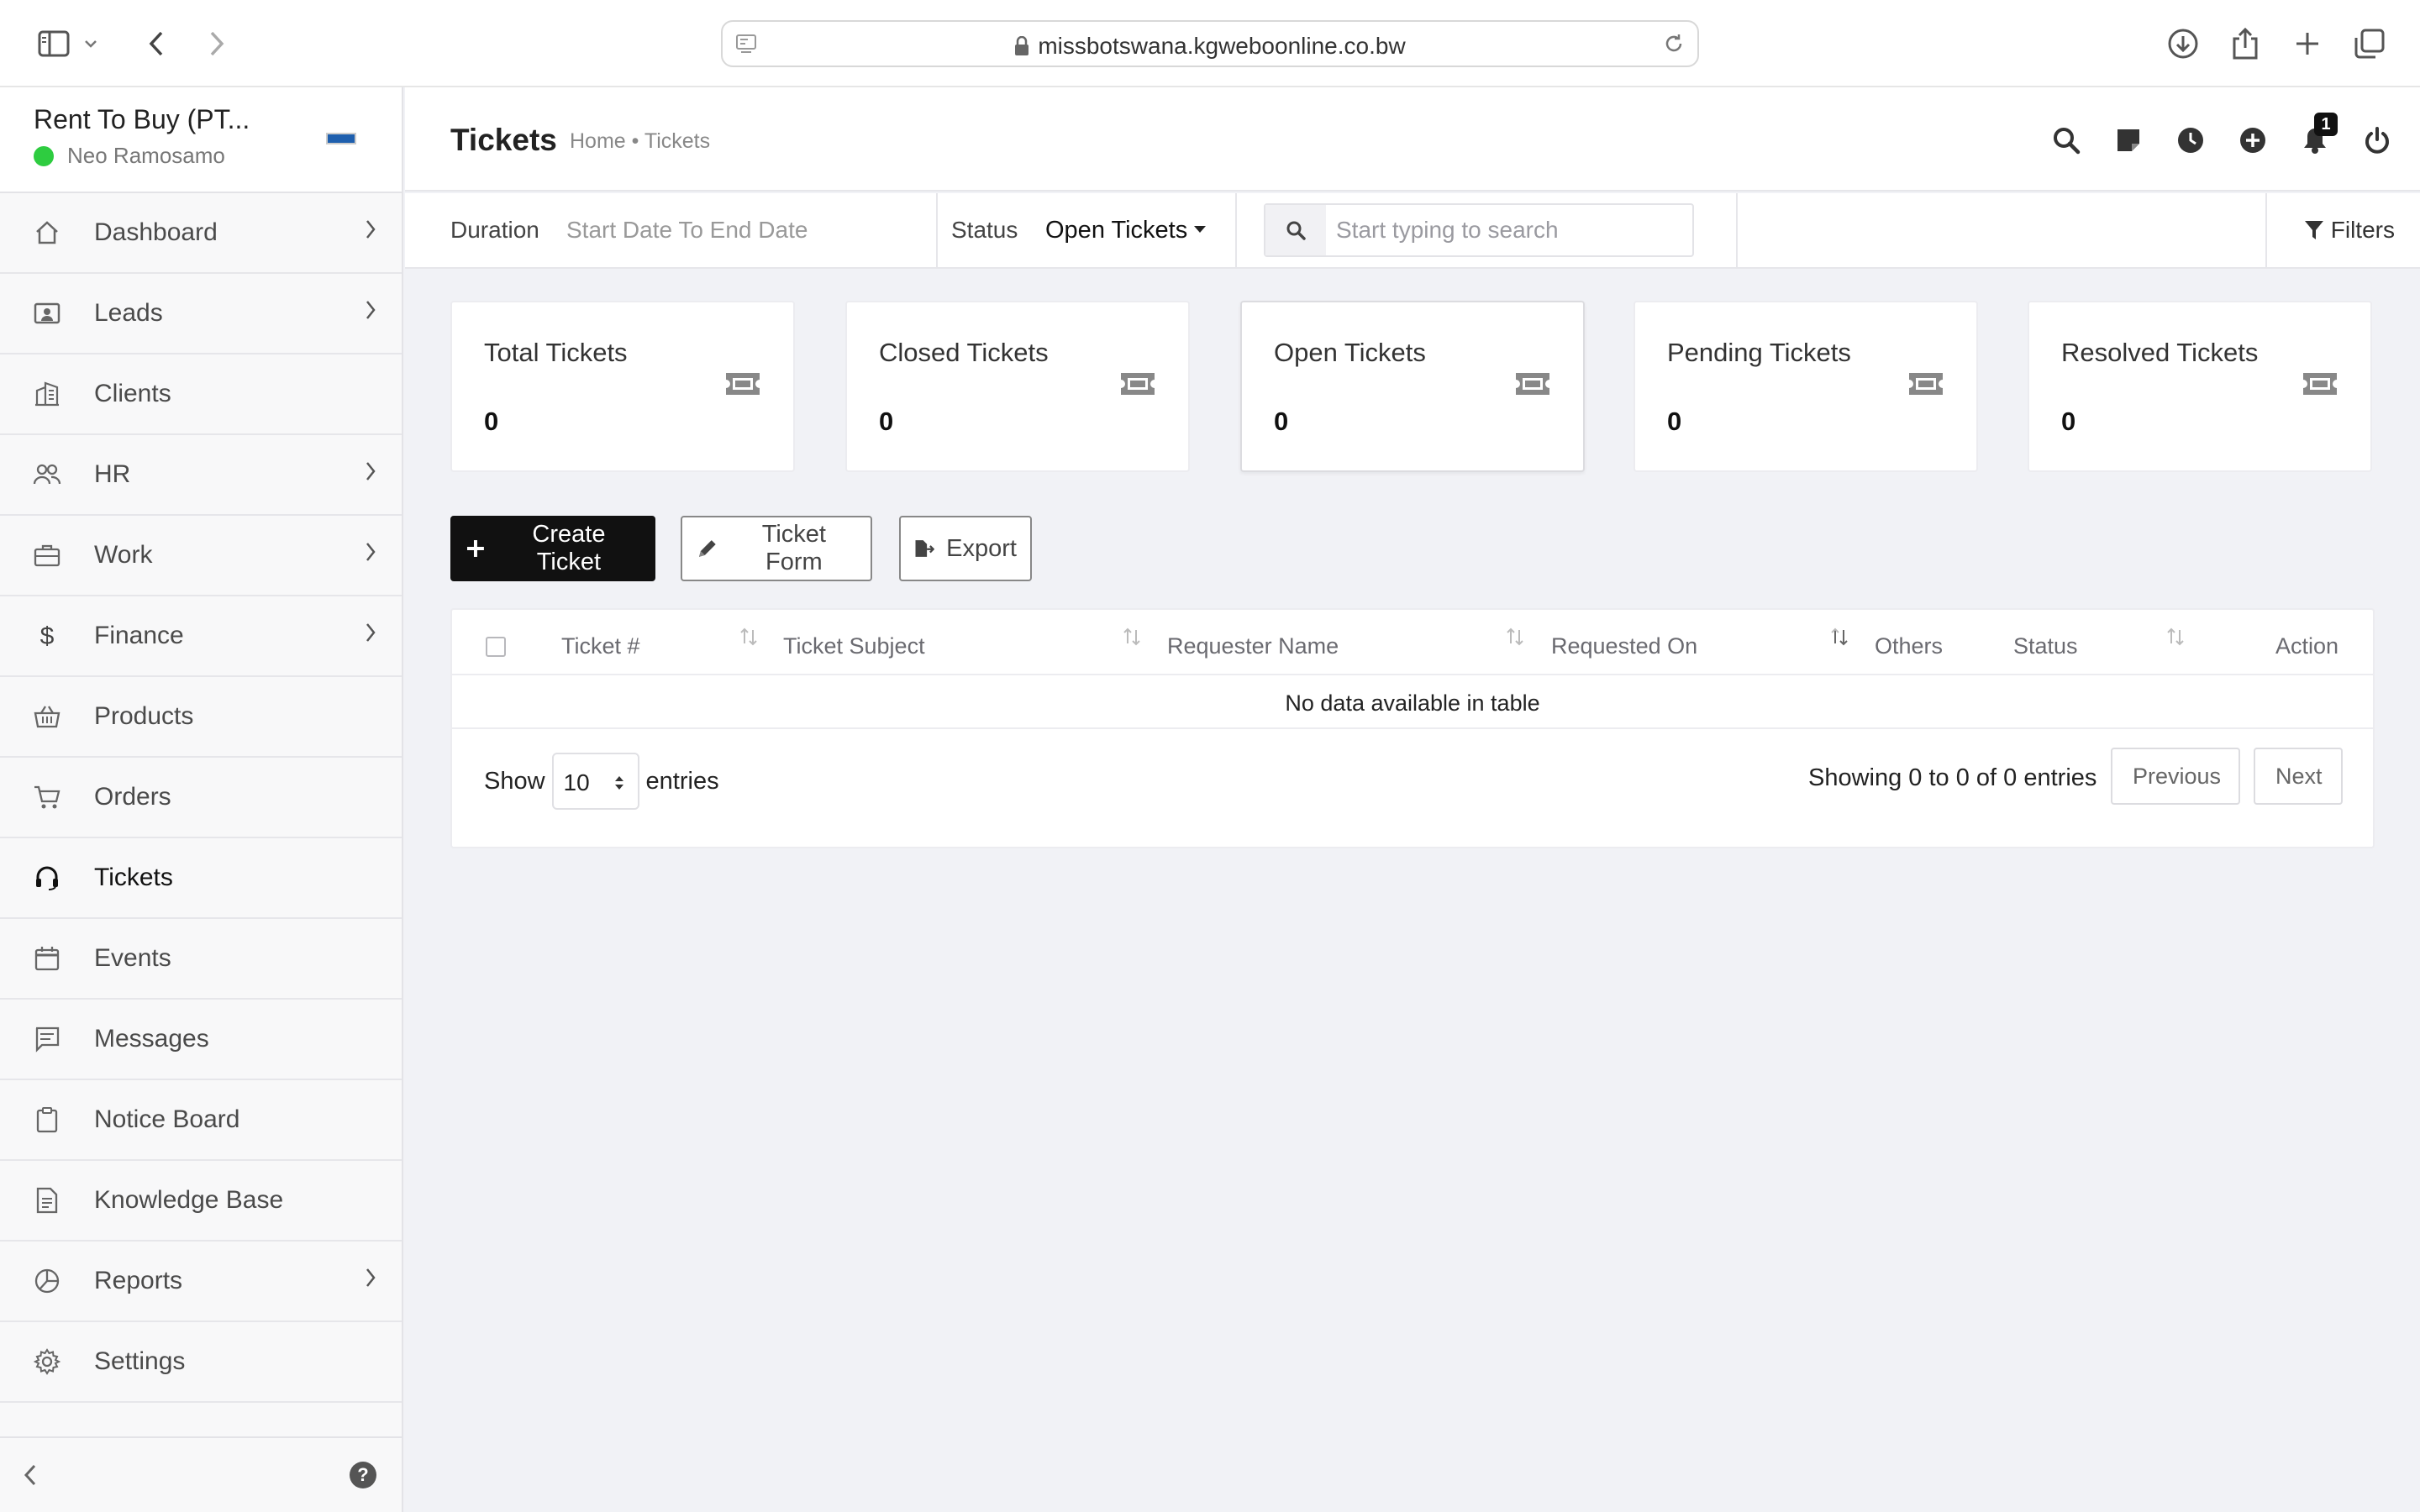 This screenshot has width=2420, height=1512. Describe the element at coordinates (90, 44) in the screenshot. I see `chevron-down-icon` at that location.